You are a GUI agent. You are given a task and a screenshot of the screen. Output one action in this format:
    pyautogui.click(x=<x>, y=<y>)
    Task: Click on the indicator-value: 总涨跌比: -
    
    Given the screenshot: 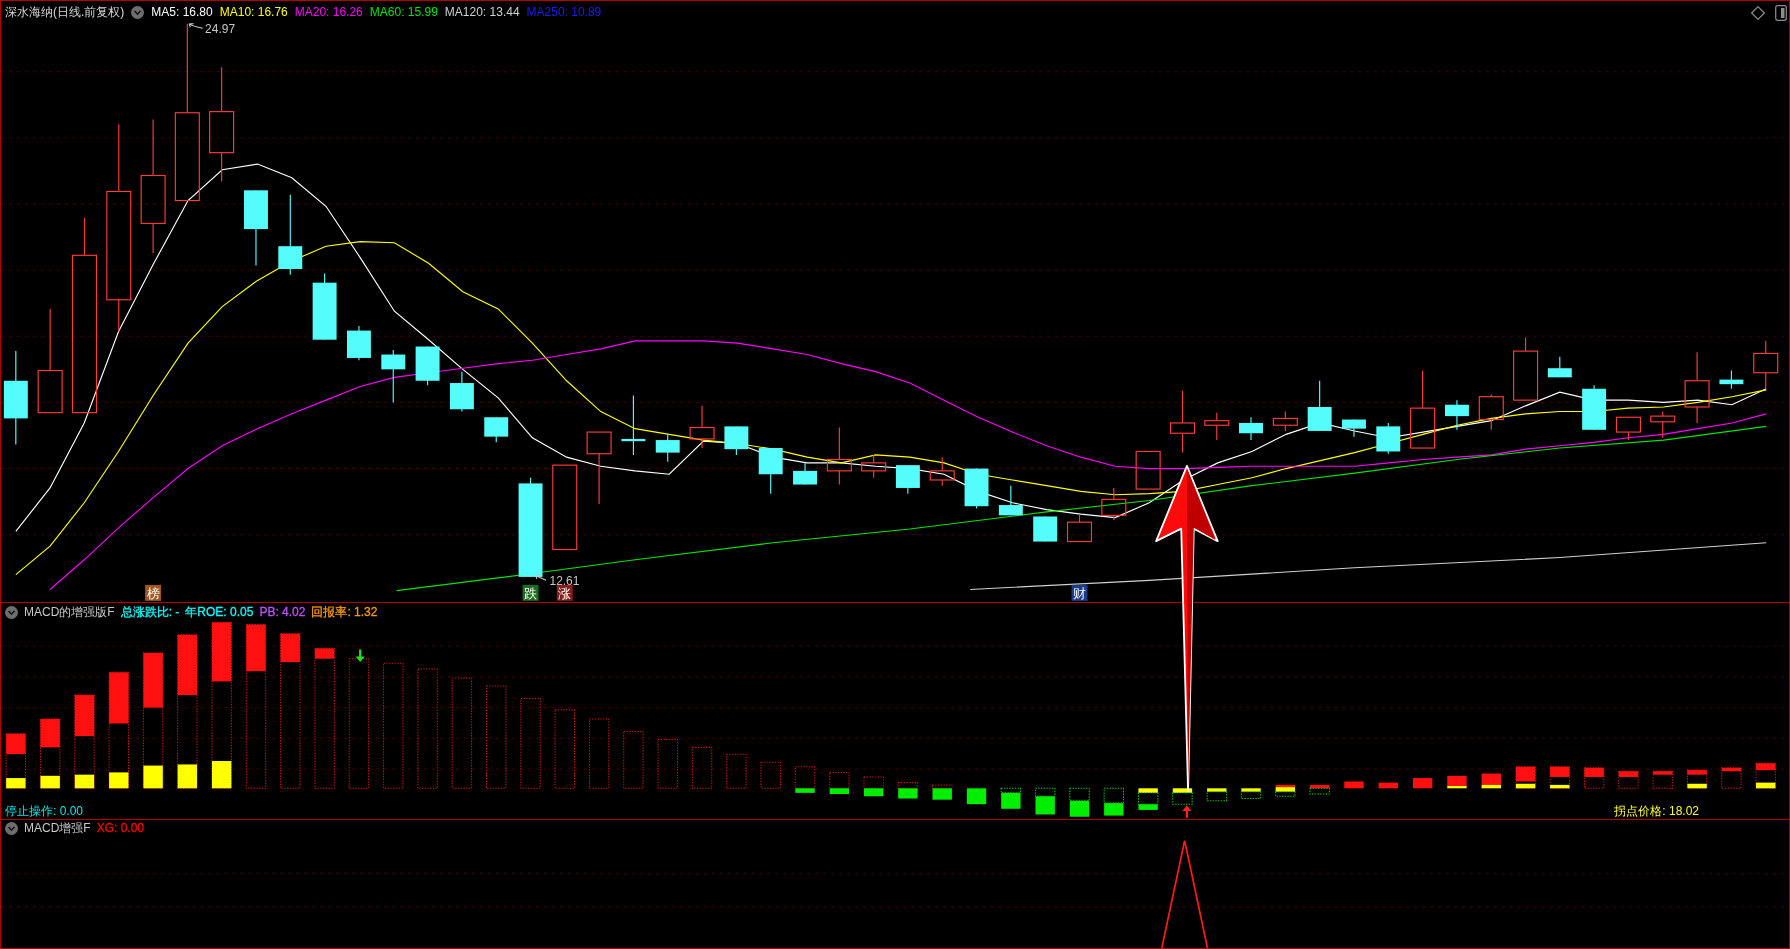 What is the action you would take?
    pyautogui.click(x=150, y=612)
    